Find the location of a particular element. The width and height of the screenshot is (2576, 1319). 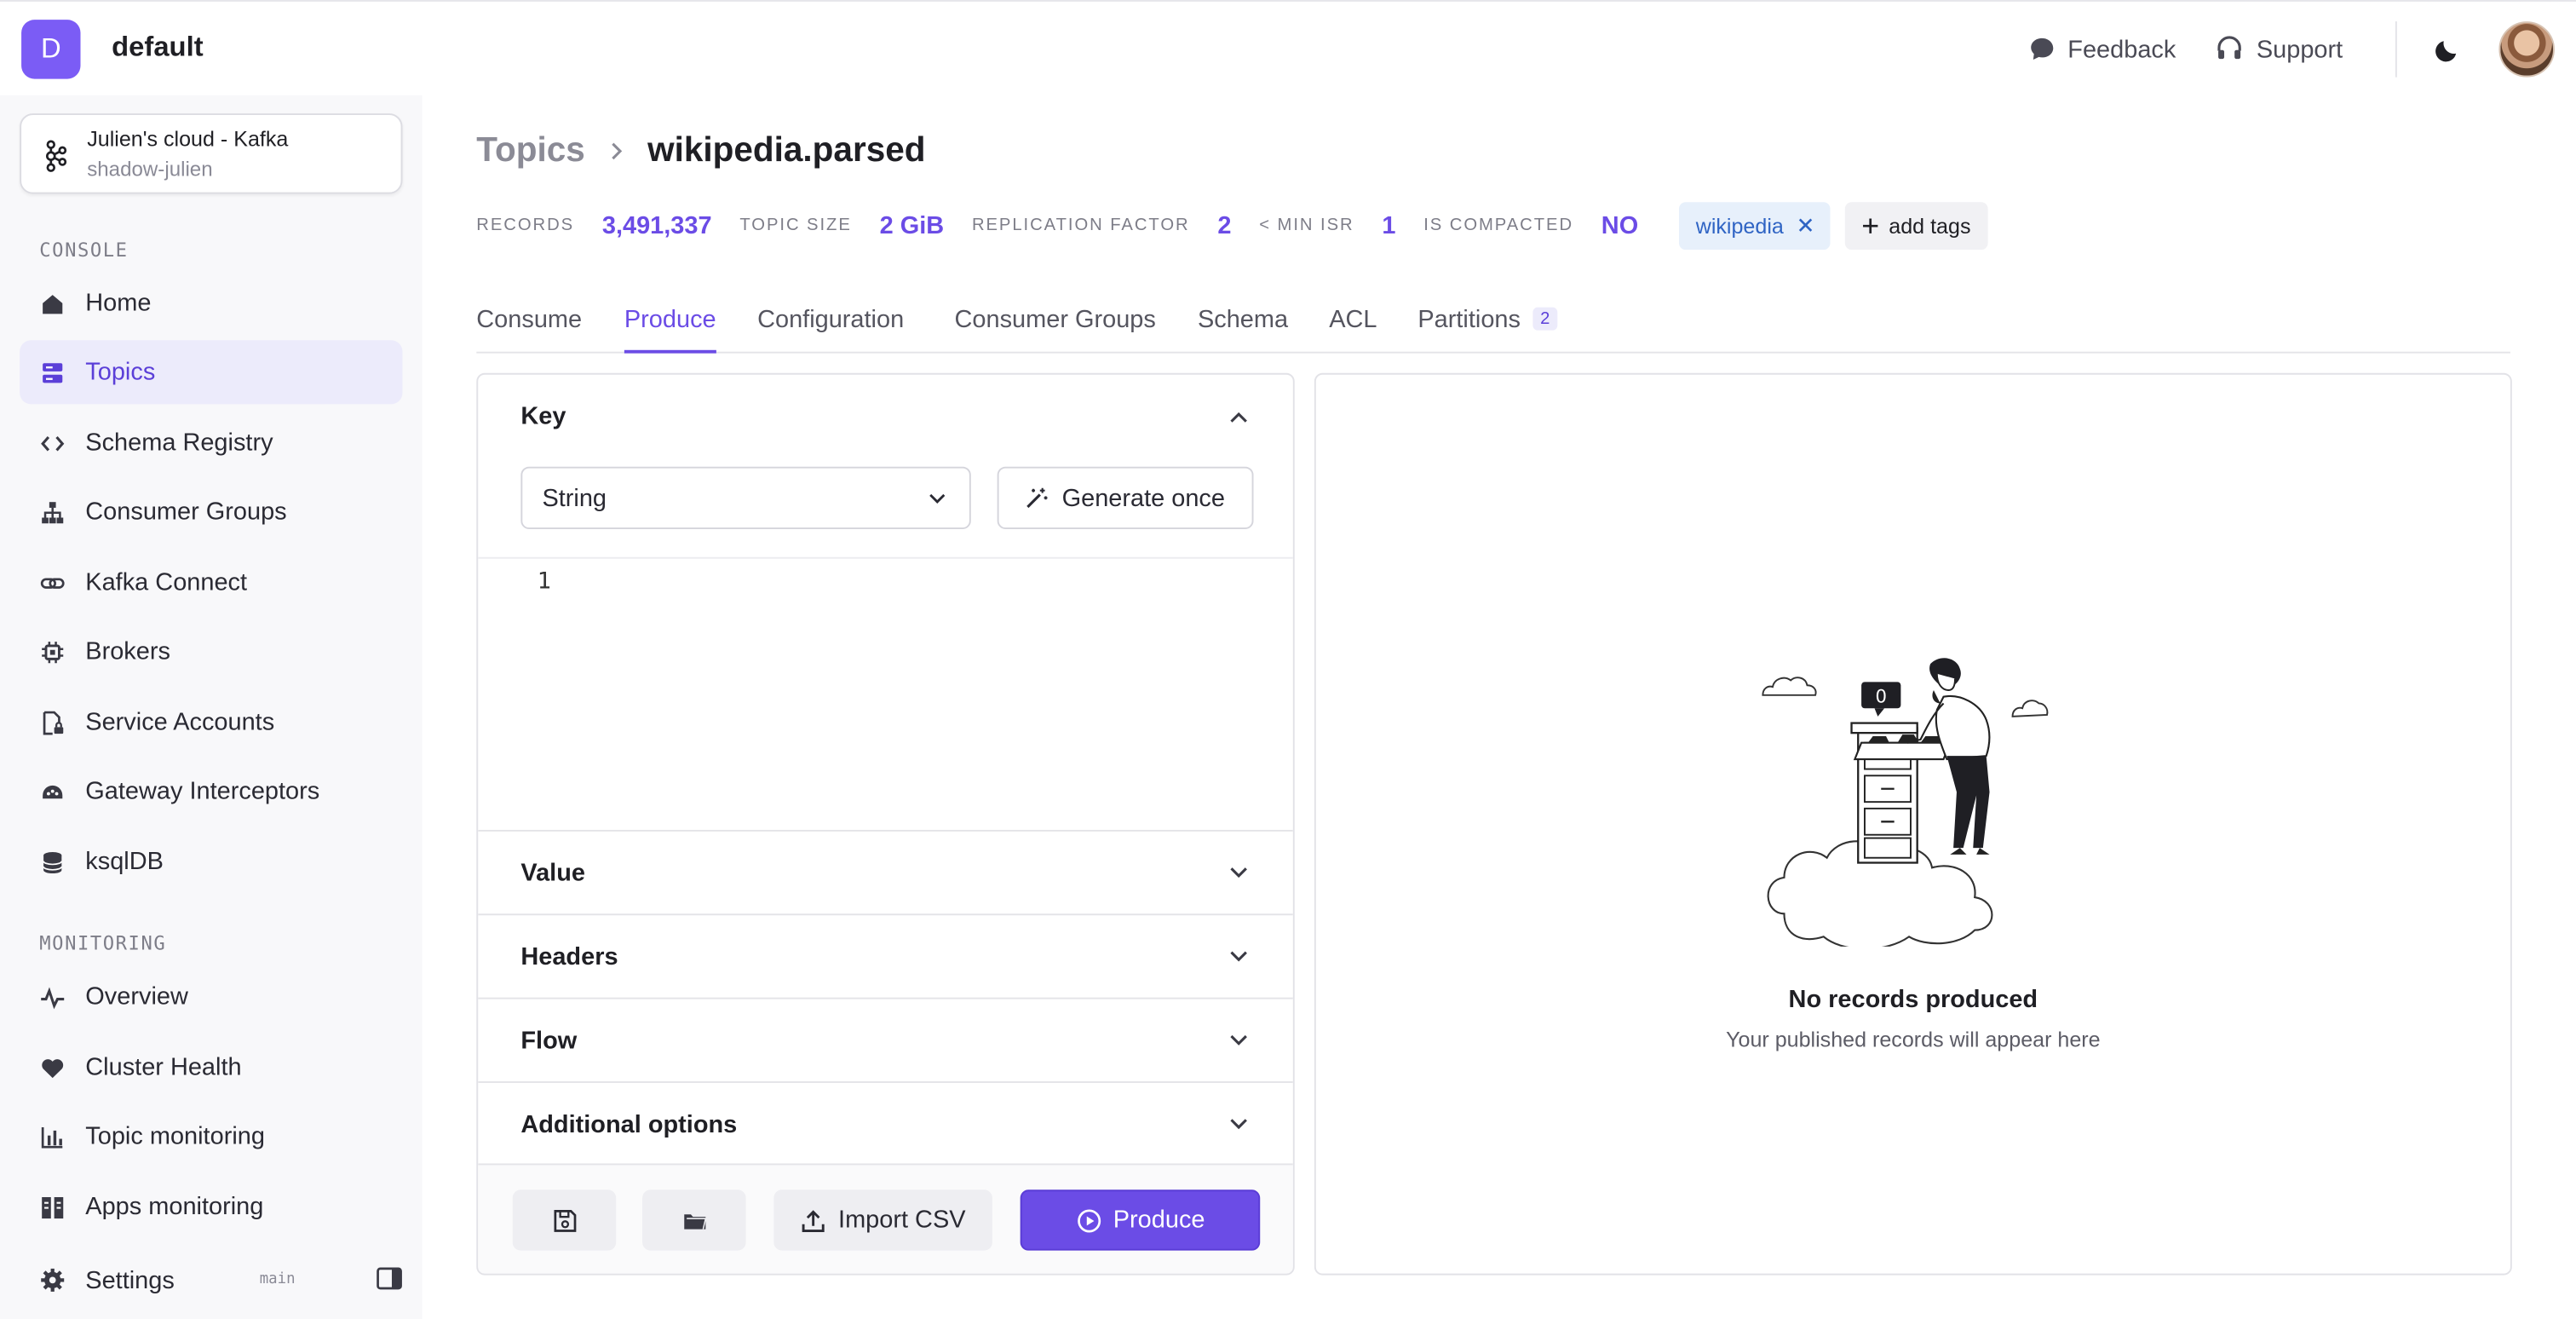

magic-wand-icon is located at coordinates (1037, 498).